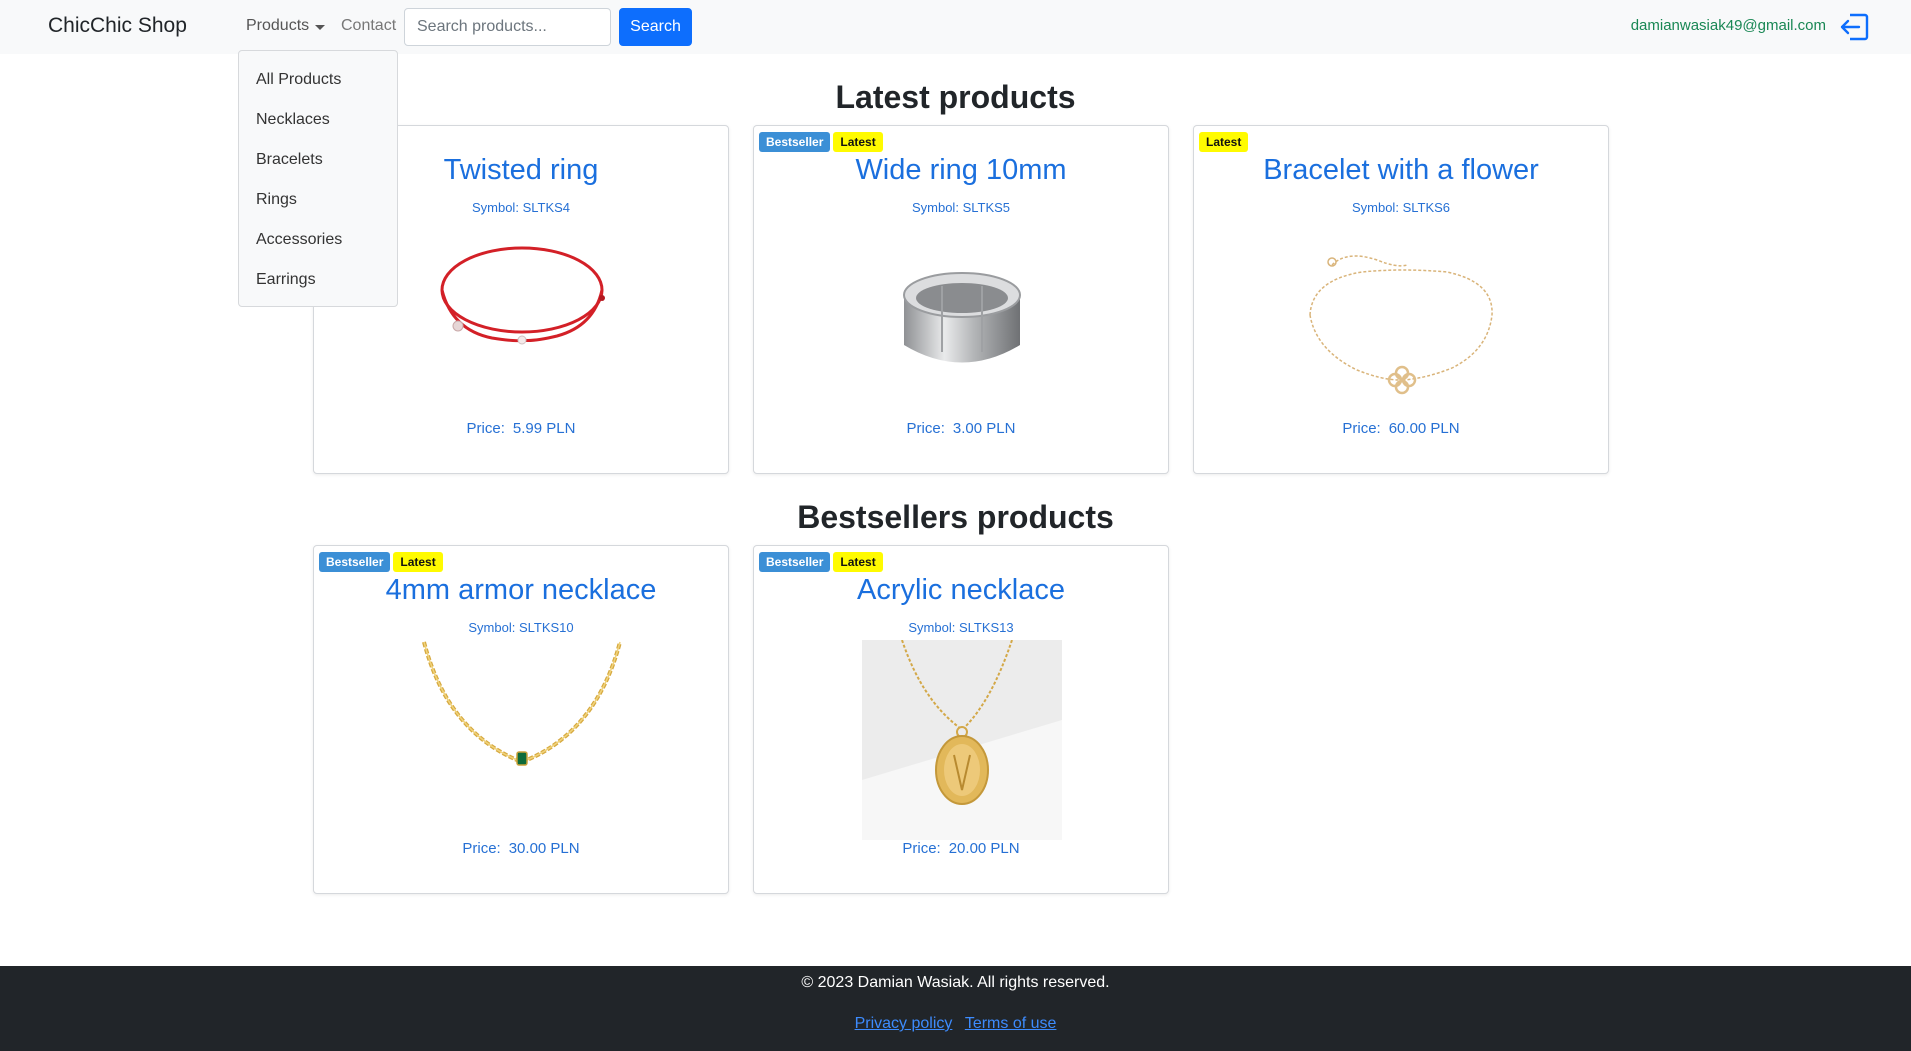 Image resolution: width=1911 pixels, height=1051 pixels. I want to click on product-symbol: Symbol: SLTKS5, so click(961, 207).